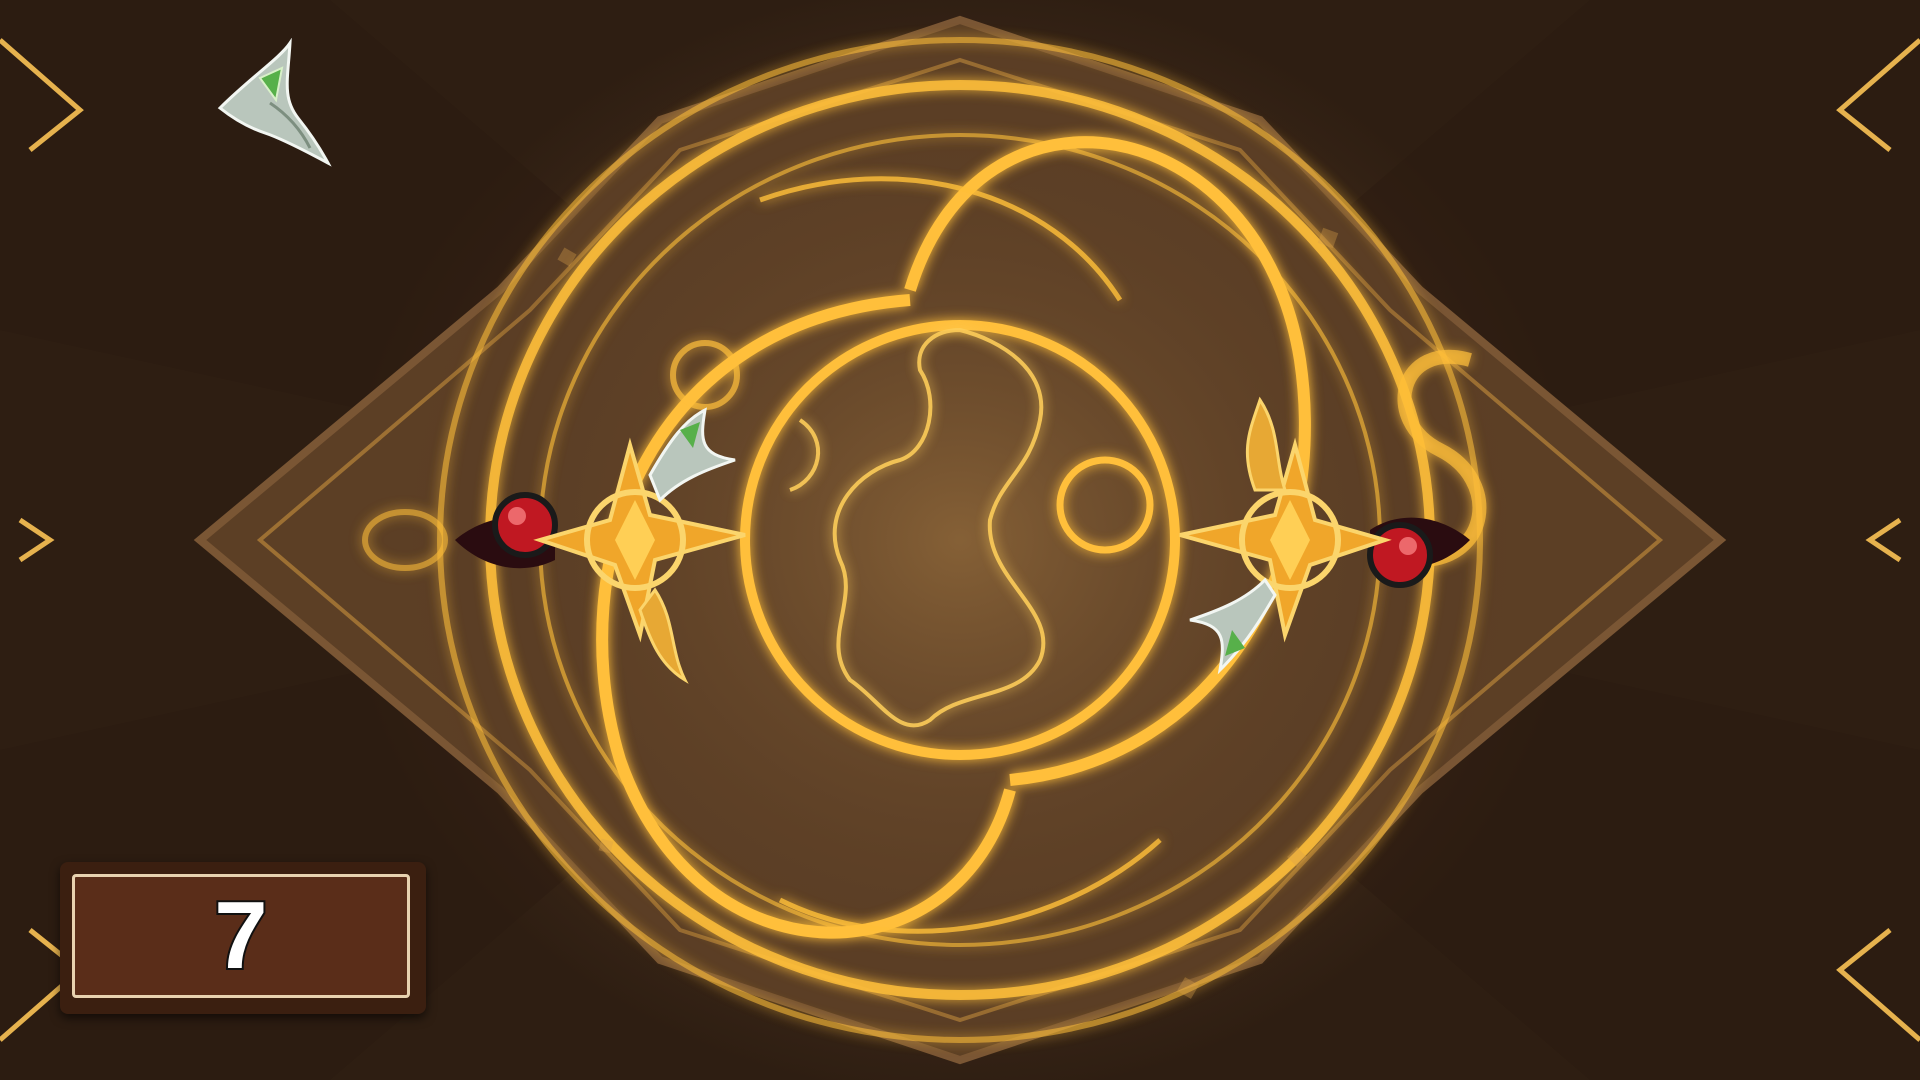  I want to click on left-star-emblem-piece, so click(610, 540).